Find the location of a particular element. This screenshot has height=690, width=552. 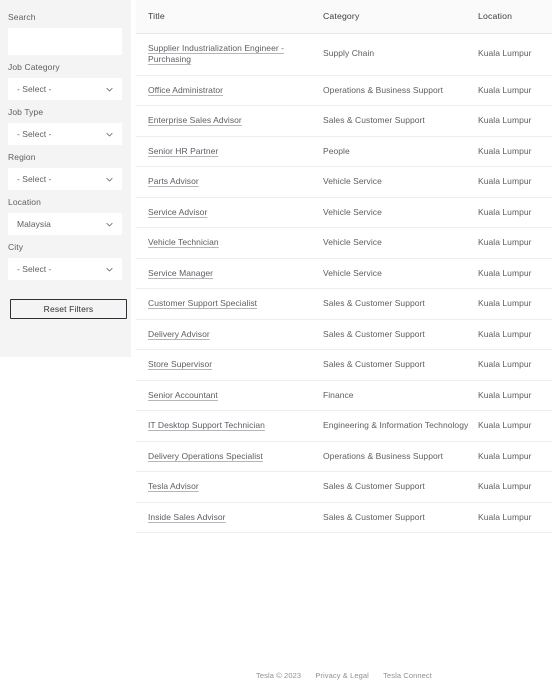

cell-title: Senior HR Partner is located at coordinates (229, 151).